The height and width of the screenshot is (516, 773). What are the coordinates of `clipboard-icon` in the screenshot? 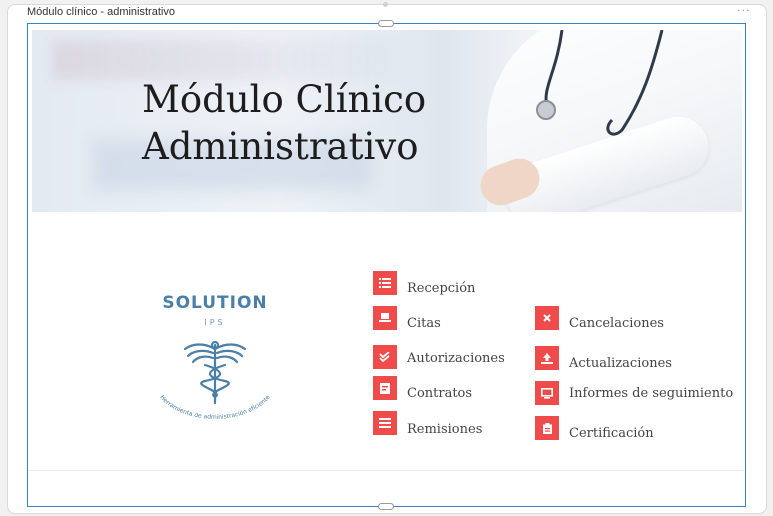 It's located at (547, 428).